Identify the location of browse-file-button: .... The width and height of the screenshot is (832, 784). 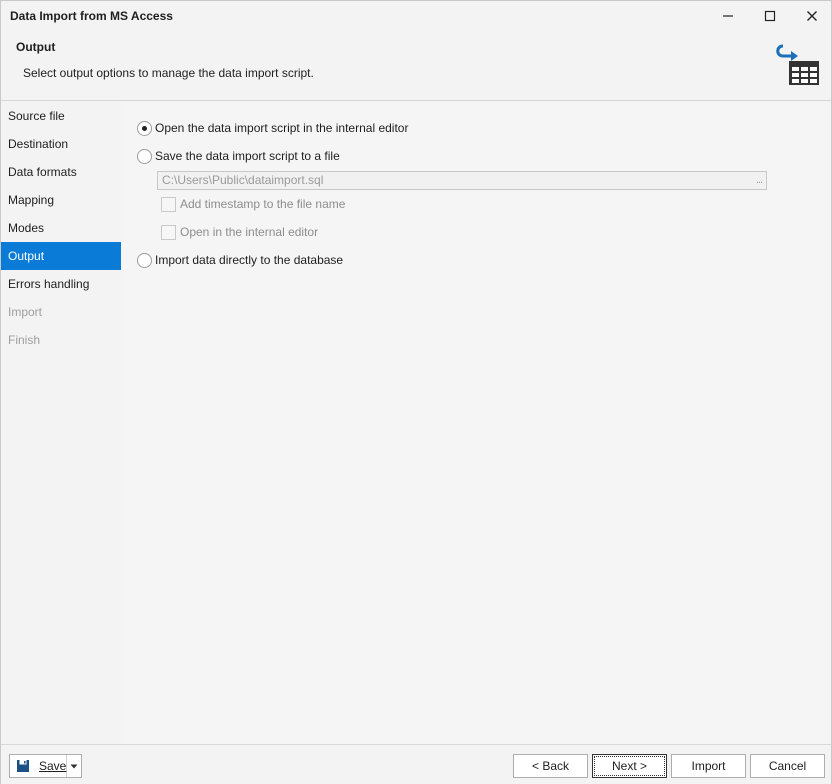
(759, 180).